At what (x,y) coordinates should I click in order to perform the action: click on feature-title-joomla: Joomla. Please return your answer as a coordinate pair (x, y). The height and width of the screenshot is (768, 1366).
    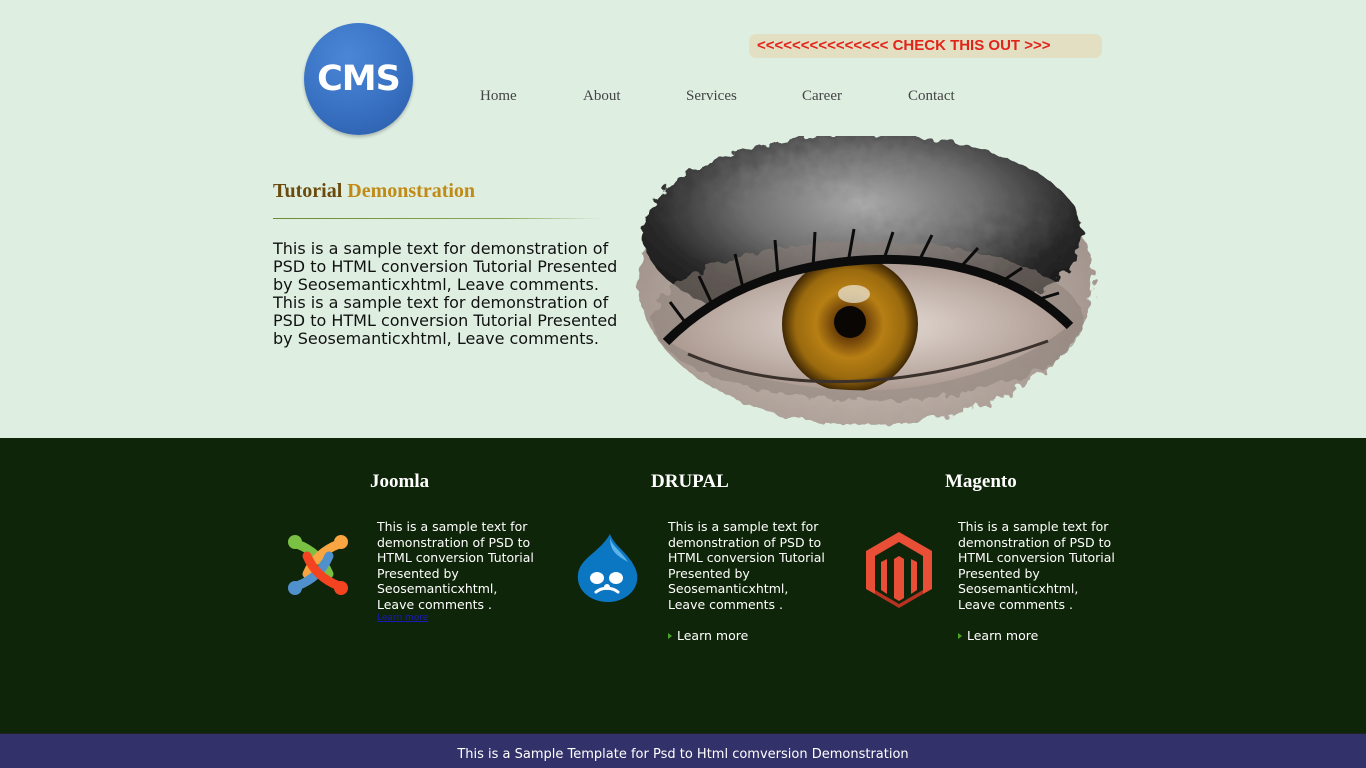
    Looking at the image, I should click on (400, 481).